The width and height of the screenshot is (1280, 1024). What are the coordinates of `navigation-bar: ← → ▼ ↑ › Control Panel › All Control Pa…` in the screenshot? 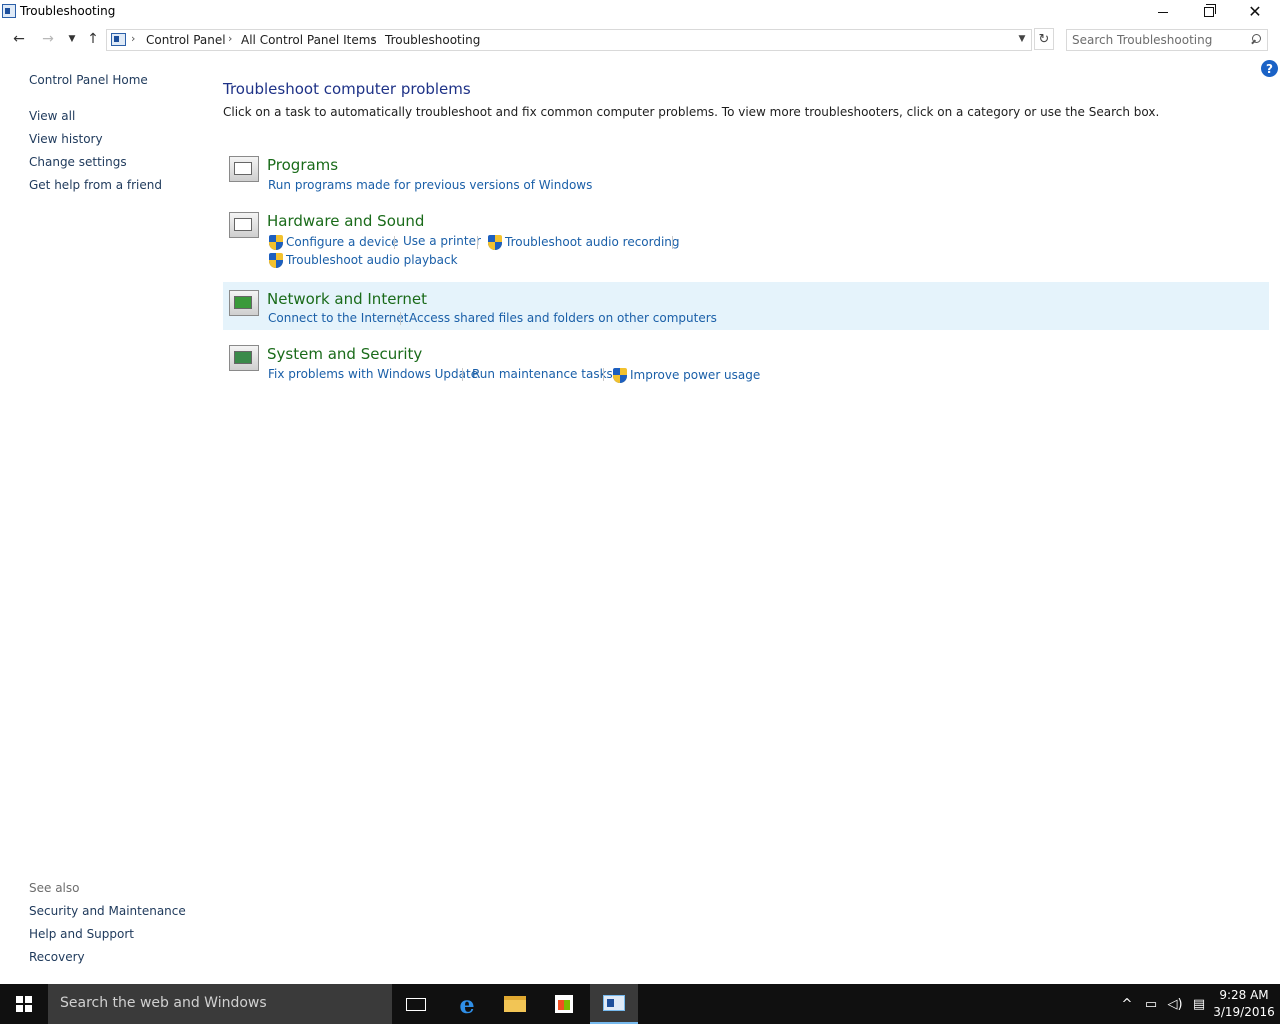 It's located at (640, 40).